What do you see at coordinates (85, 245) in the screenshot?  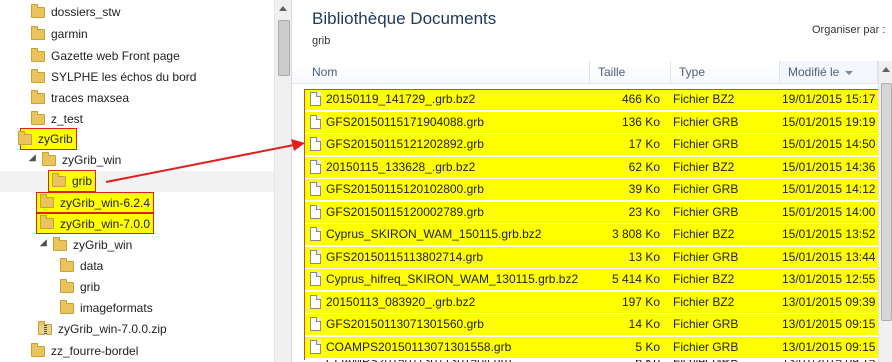 I see `nav-item-zygrib-win-sub: zyGrib_win` at bounding box center [85, 245].